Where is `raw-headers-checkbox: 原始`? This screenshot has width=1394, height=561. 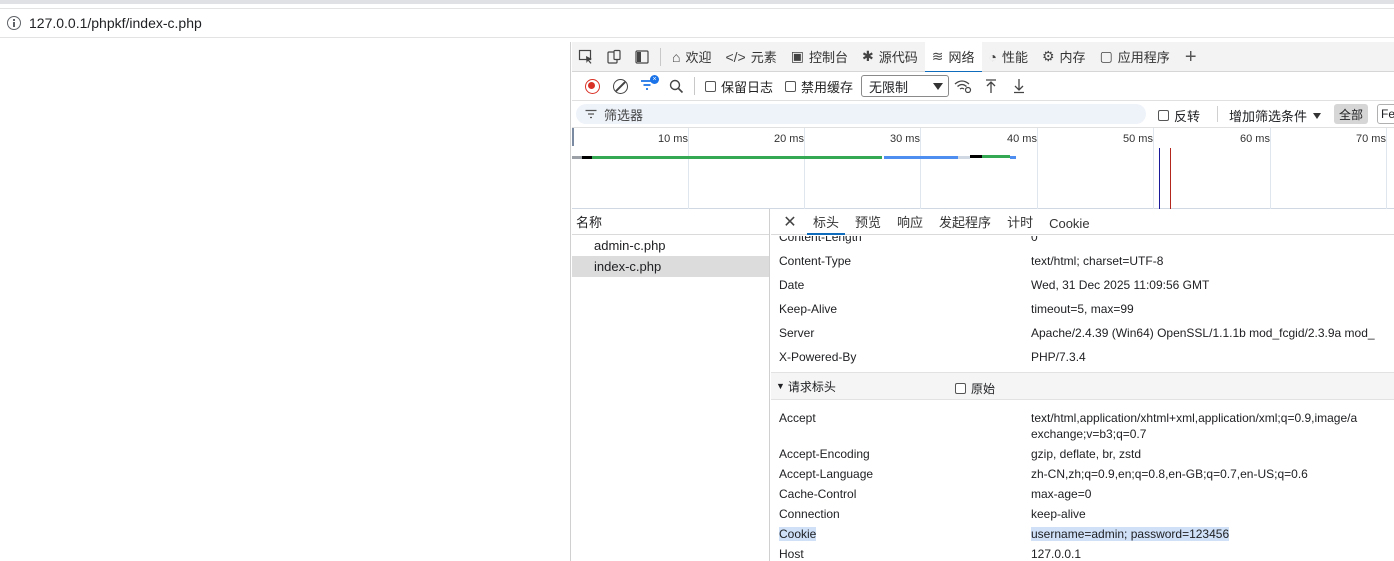 raw-headers-checkbox: 原始 is located at coordinates (975, 388).